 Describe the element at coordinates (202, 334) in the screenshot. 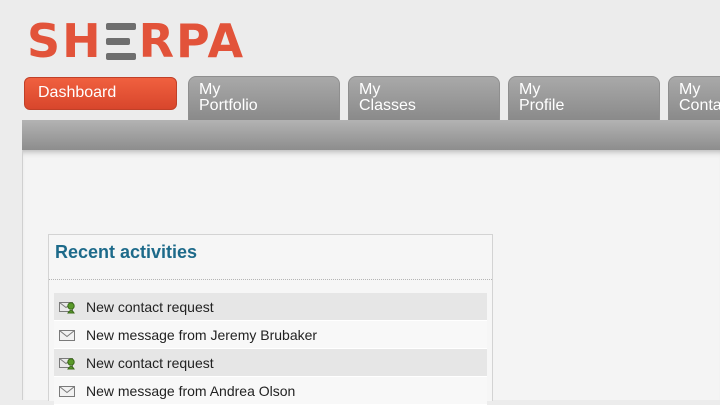

I see `activity-text: New message from Jeremy Brubaker` at that location.